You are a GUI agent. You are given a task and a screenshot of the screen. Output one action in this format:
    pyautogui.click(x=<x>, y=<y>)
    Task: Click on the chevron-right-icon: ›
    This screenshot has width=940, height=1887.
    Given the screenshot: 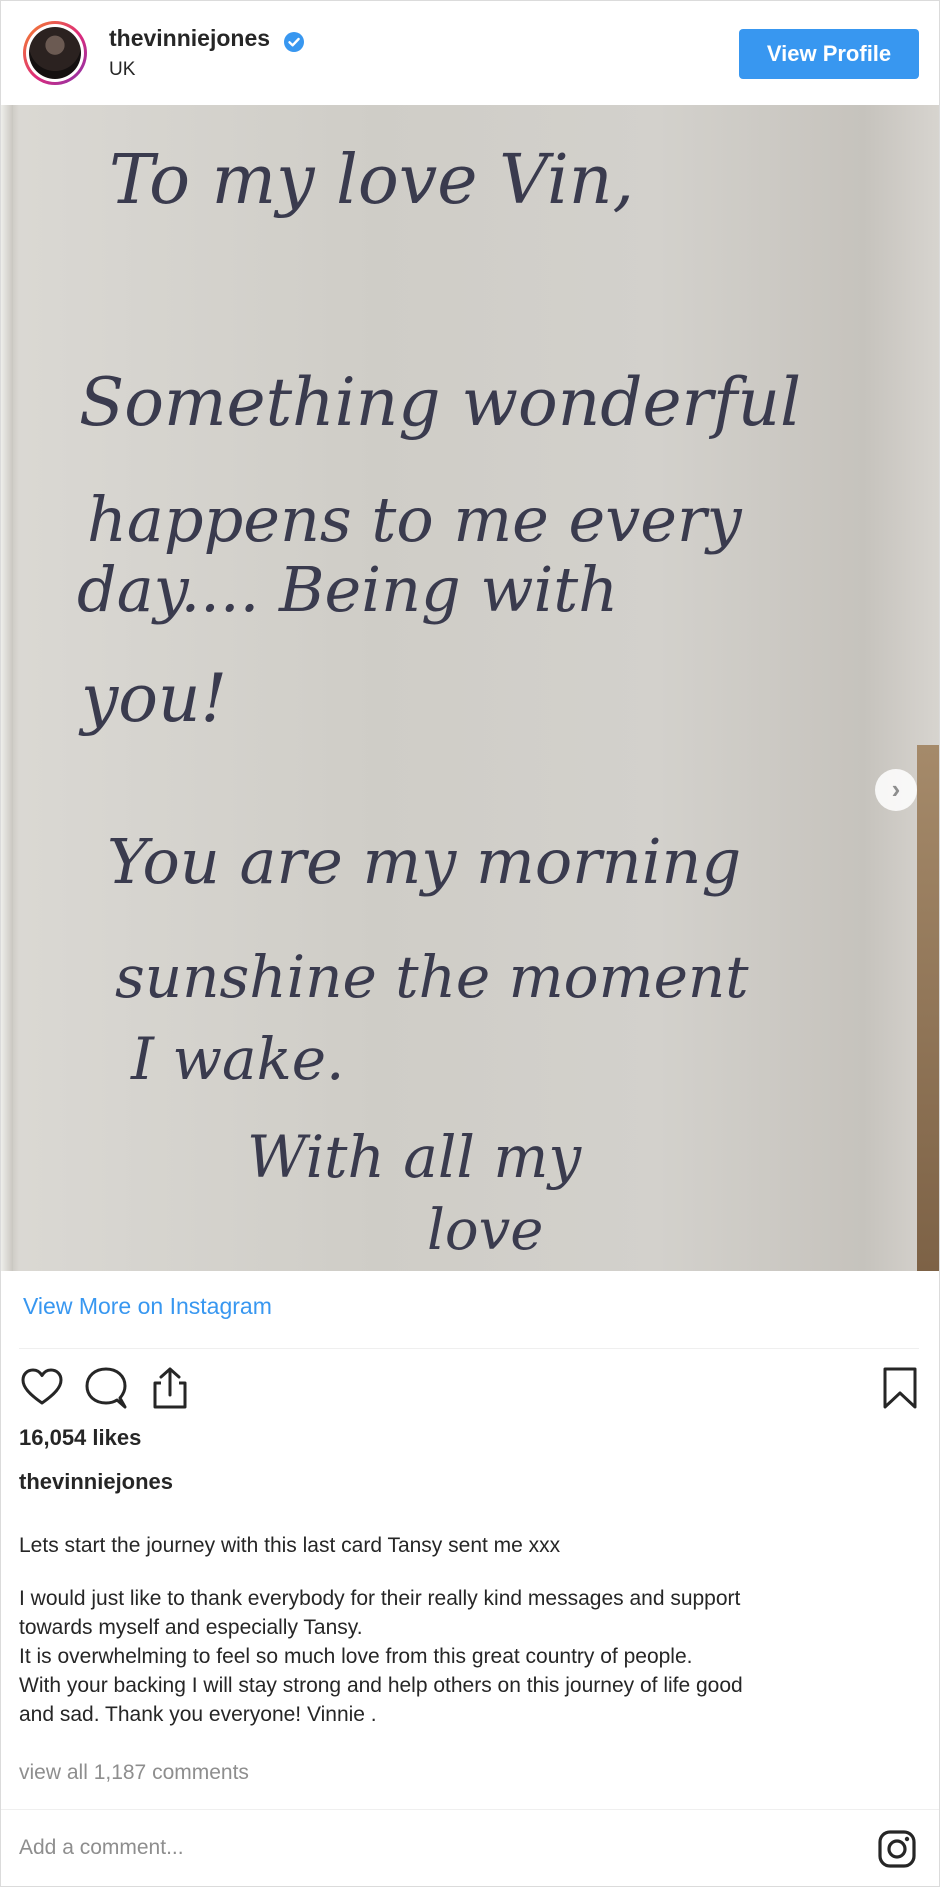 What is the action you would take?
    pyautogui.click(x=896, y=789)
    